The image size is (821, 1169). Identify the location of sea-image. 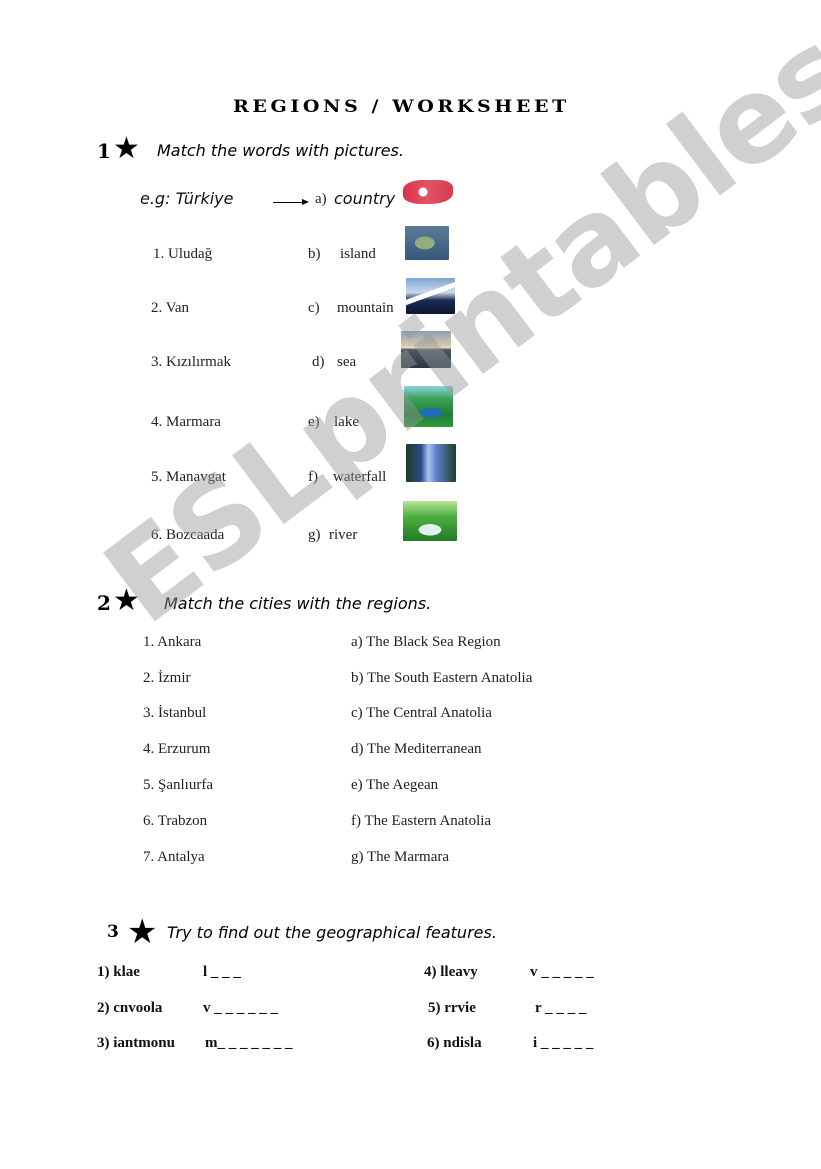
(426, 349).